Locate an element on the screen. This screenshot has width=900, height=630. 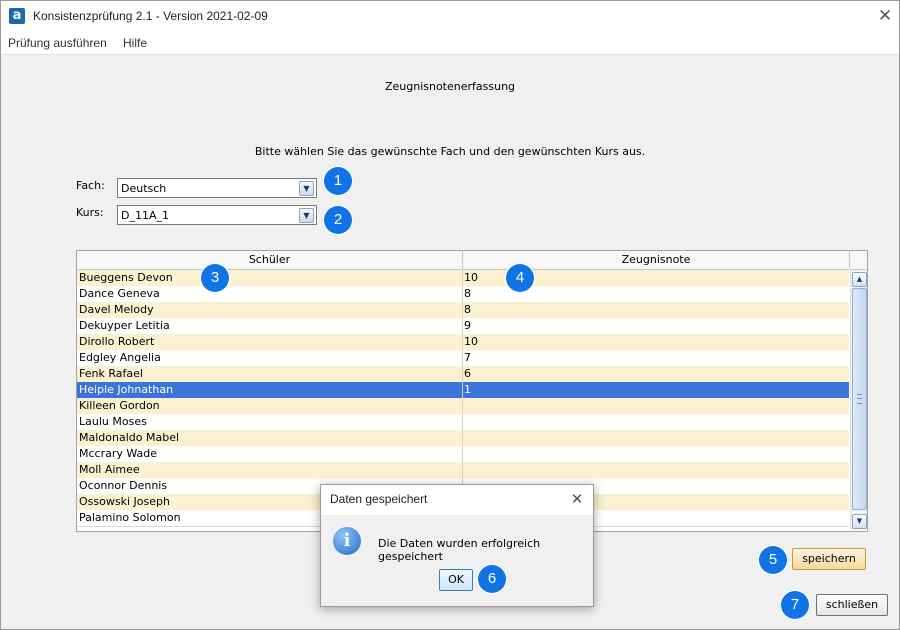
student-name: Edgley Angelia is located at coordinates (120, 357).